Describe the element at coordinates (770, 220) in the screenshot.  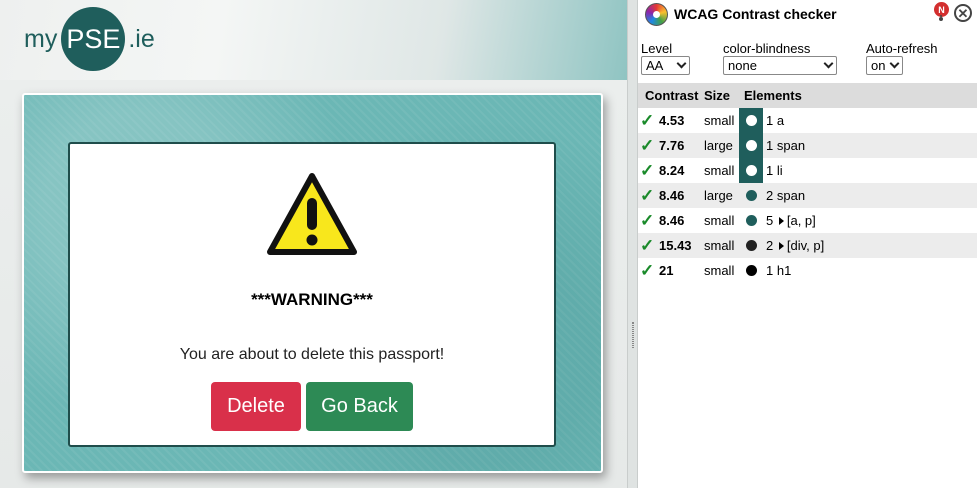
I see `element-count: 5` at that location.